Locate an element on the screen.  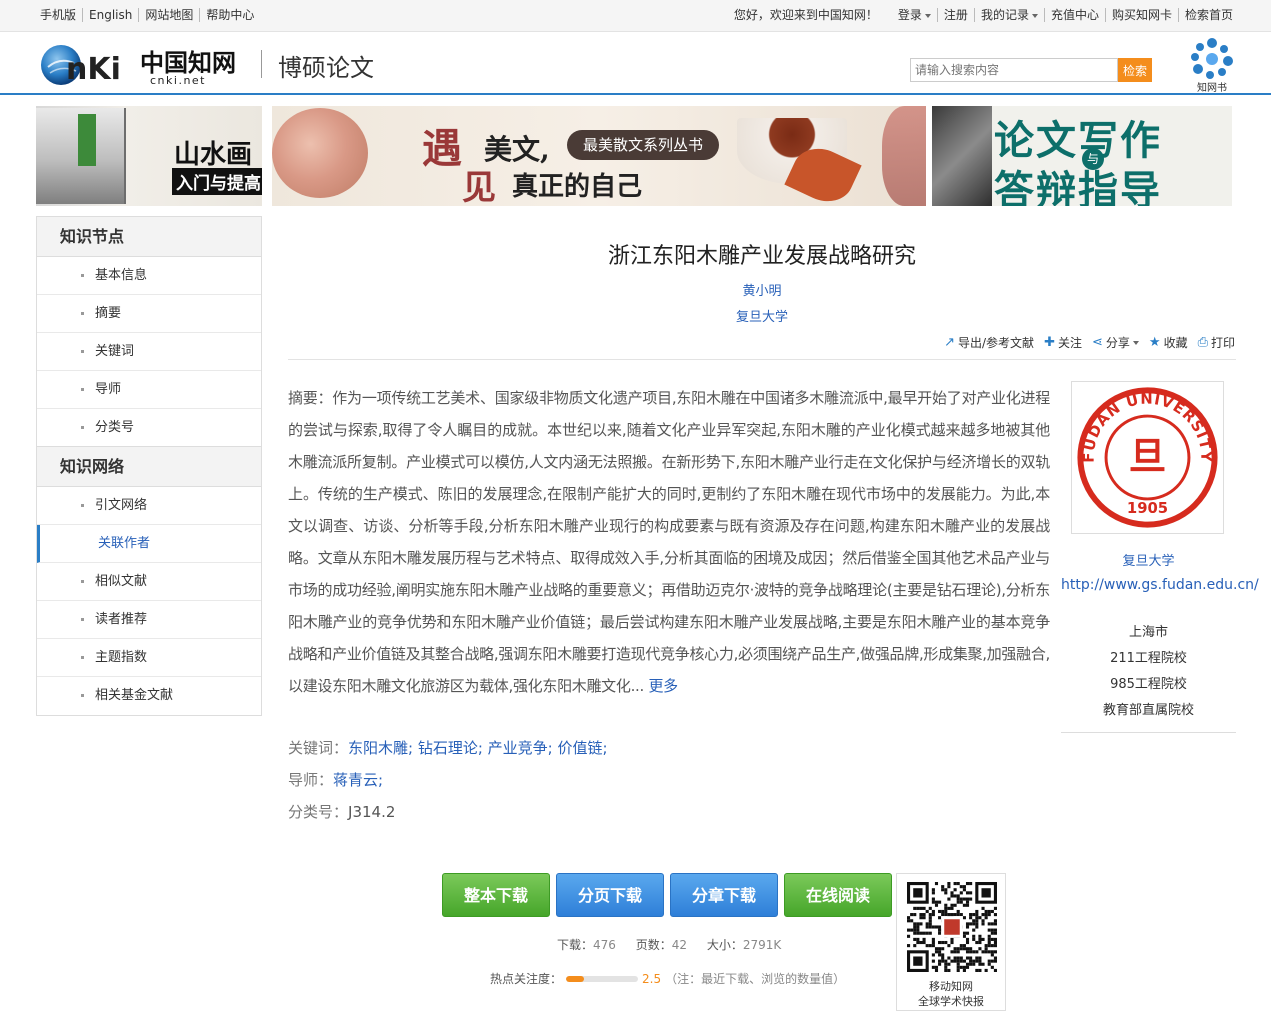
zhiwangshu-app-logo: 知网书 is located at coordinates (1212, 64).